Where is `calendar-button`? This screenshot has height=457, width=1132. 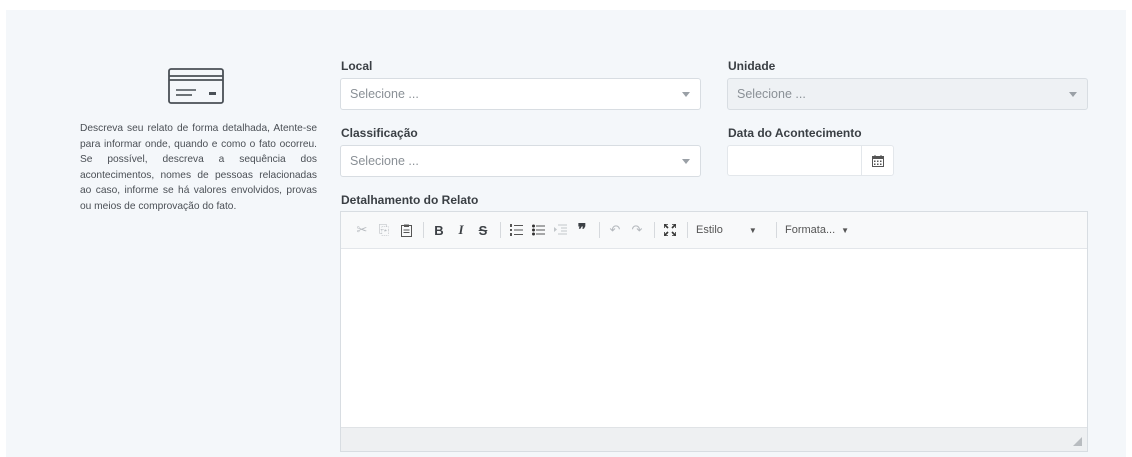 calendar-button is located at coordinates (877, 160).